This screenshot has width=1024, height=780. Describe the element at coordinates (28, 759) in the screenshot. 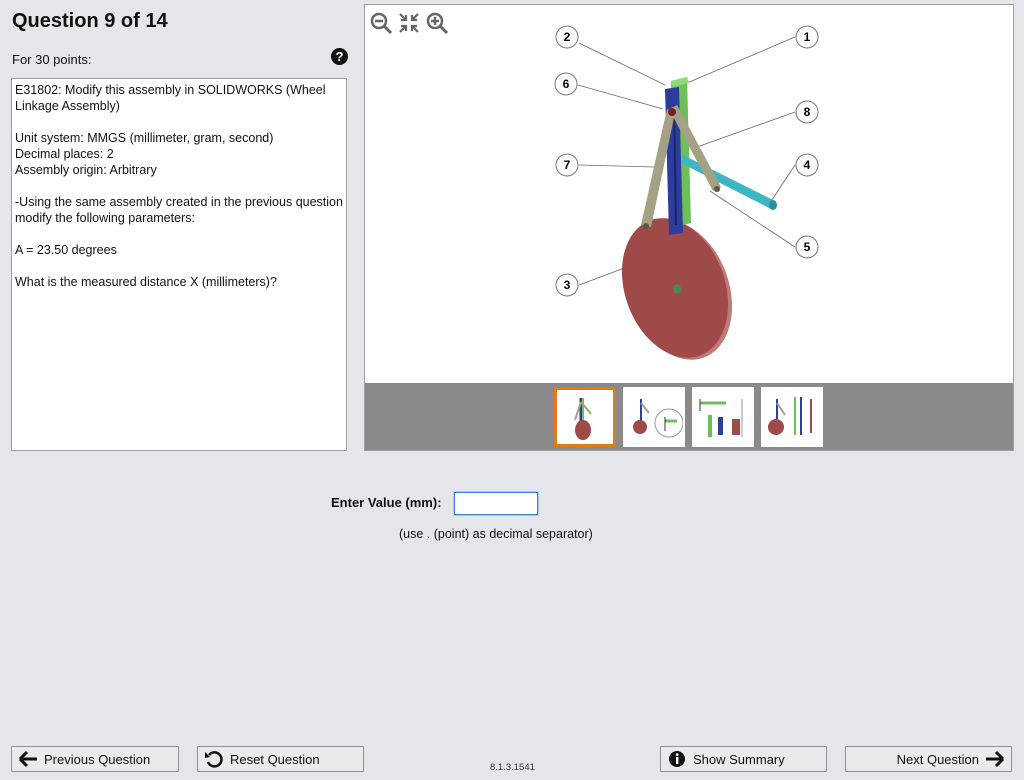

I see `arrow-left-icon` at that location.